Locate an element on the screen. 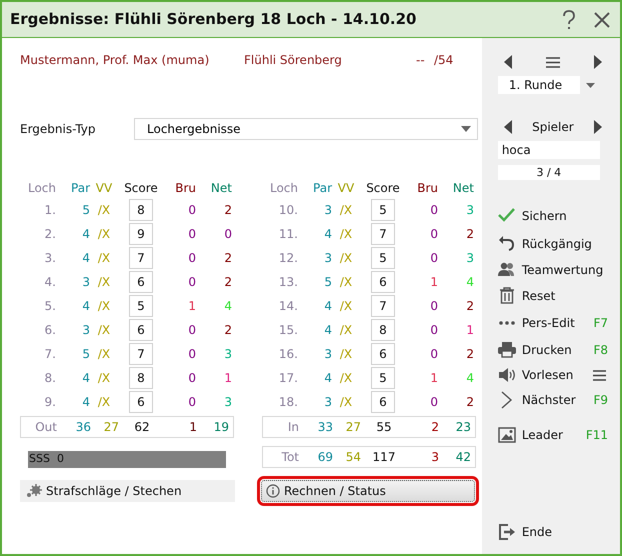 The width and height of the screenshot is (622, 556). action-button: Sichern is located at coordinates (542, 216).